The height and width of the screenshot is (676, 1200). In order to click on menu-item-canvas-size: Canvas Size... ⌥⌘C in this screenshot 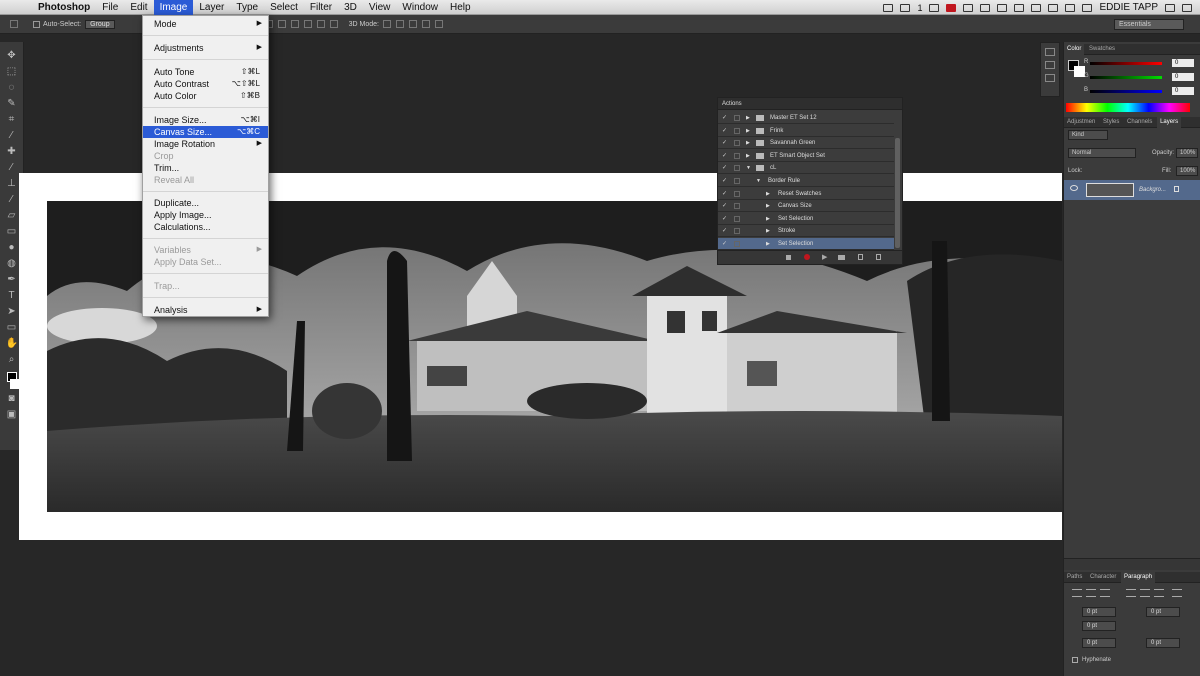, I will do `click(205, 132)`.